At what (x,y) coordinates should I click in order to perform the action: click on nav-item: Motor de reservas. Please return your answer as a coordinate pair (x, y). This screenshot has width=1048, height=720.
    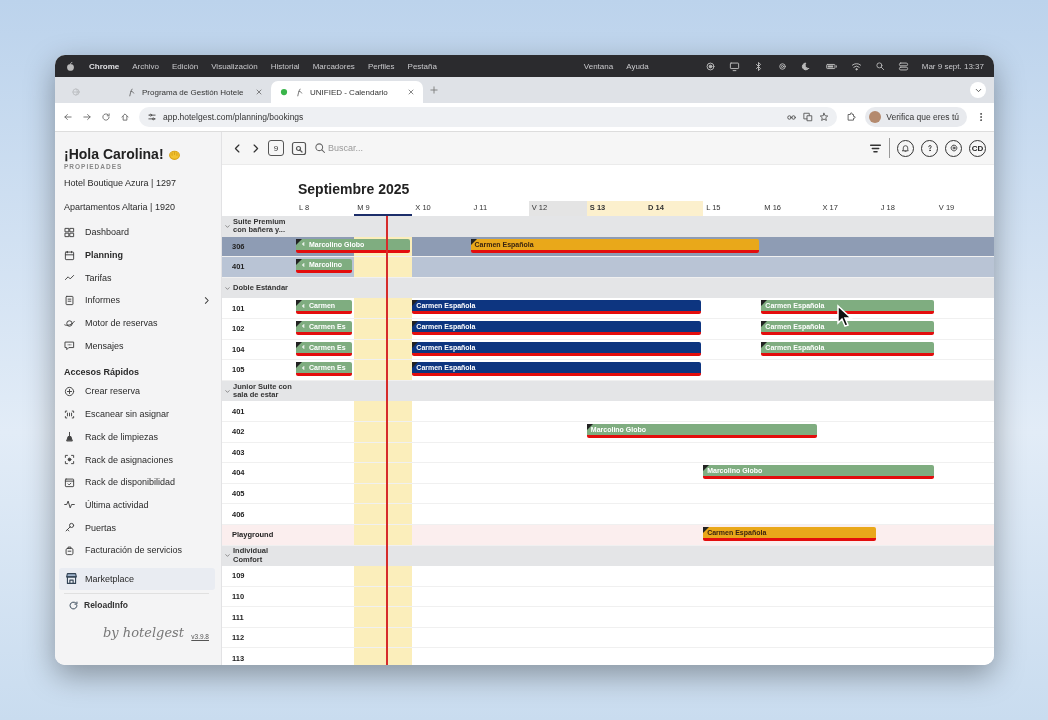
    Looking at the image, I should click on (138, 323).